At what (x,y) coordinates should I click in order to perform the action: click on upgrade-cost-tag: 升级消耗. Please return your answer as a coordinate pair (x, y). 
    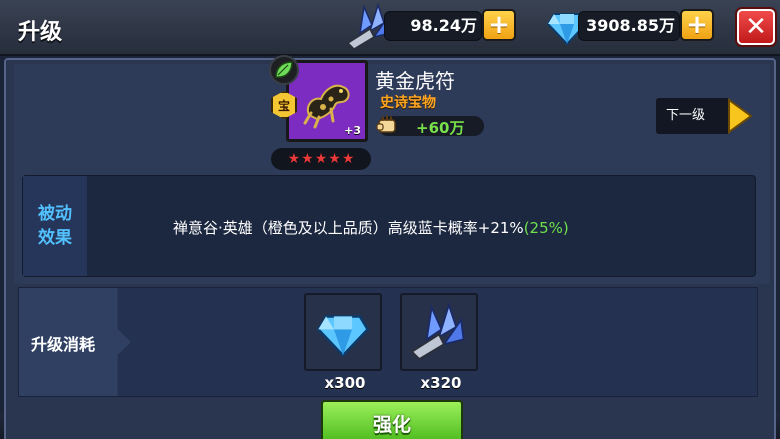
    Looking at the image, I should click on (75, 342).